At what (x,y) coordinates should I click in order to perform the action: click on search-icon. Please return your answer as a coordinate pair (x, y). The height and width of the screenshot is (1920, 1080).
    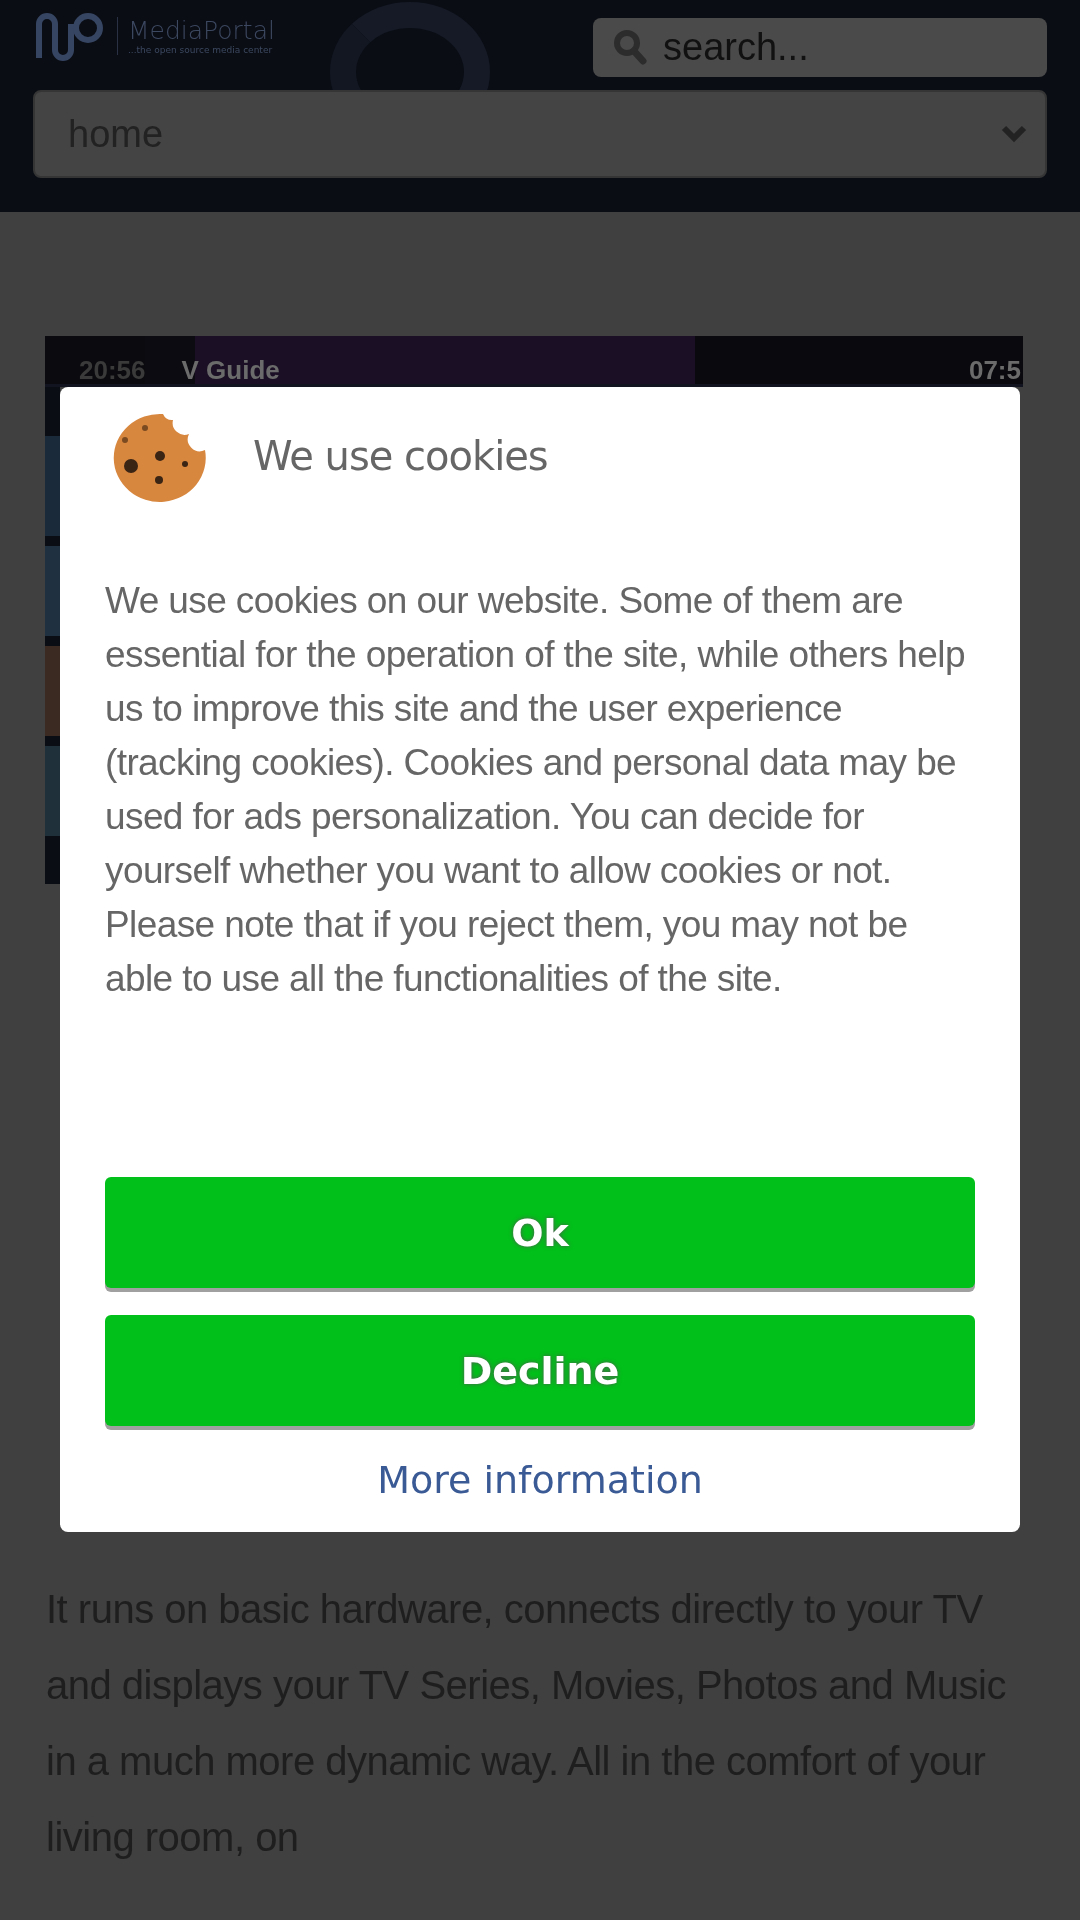
    Looking at the image, I should click on (630, 47).